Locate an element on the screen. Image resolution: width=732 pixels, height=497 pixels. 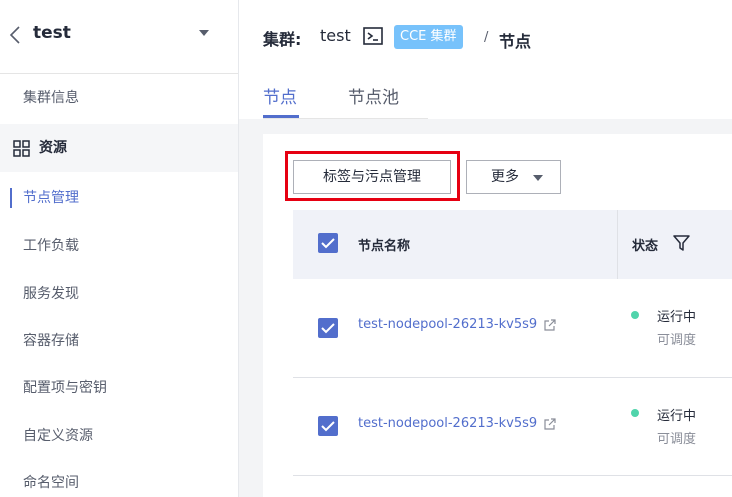
sidebar-item-label: 服务发现 is located at coordinates (51, 294).